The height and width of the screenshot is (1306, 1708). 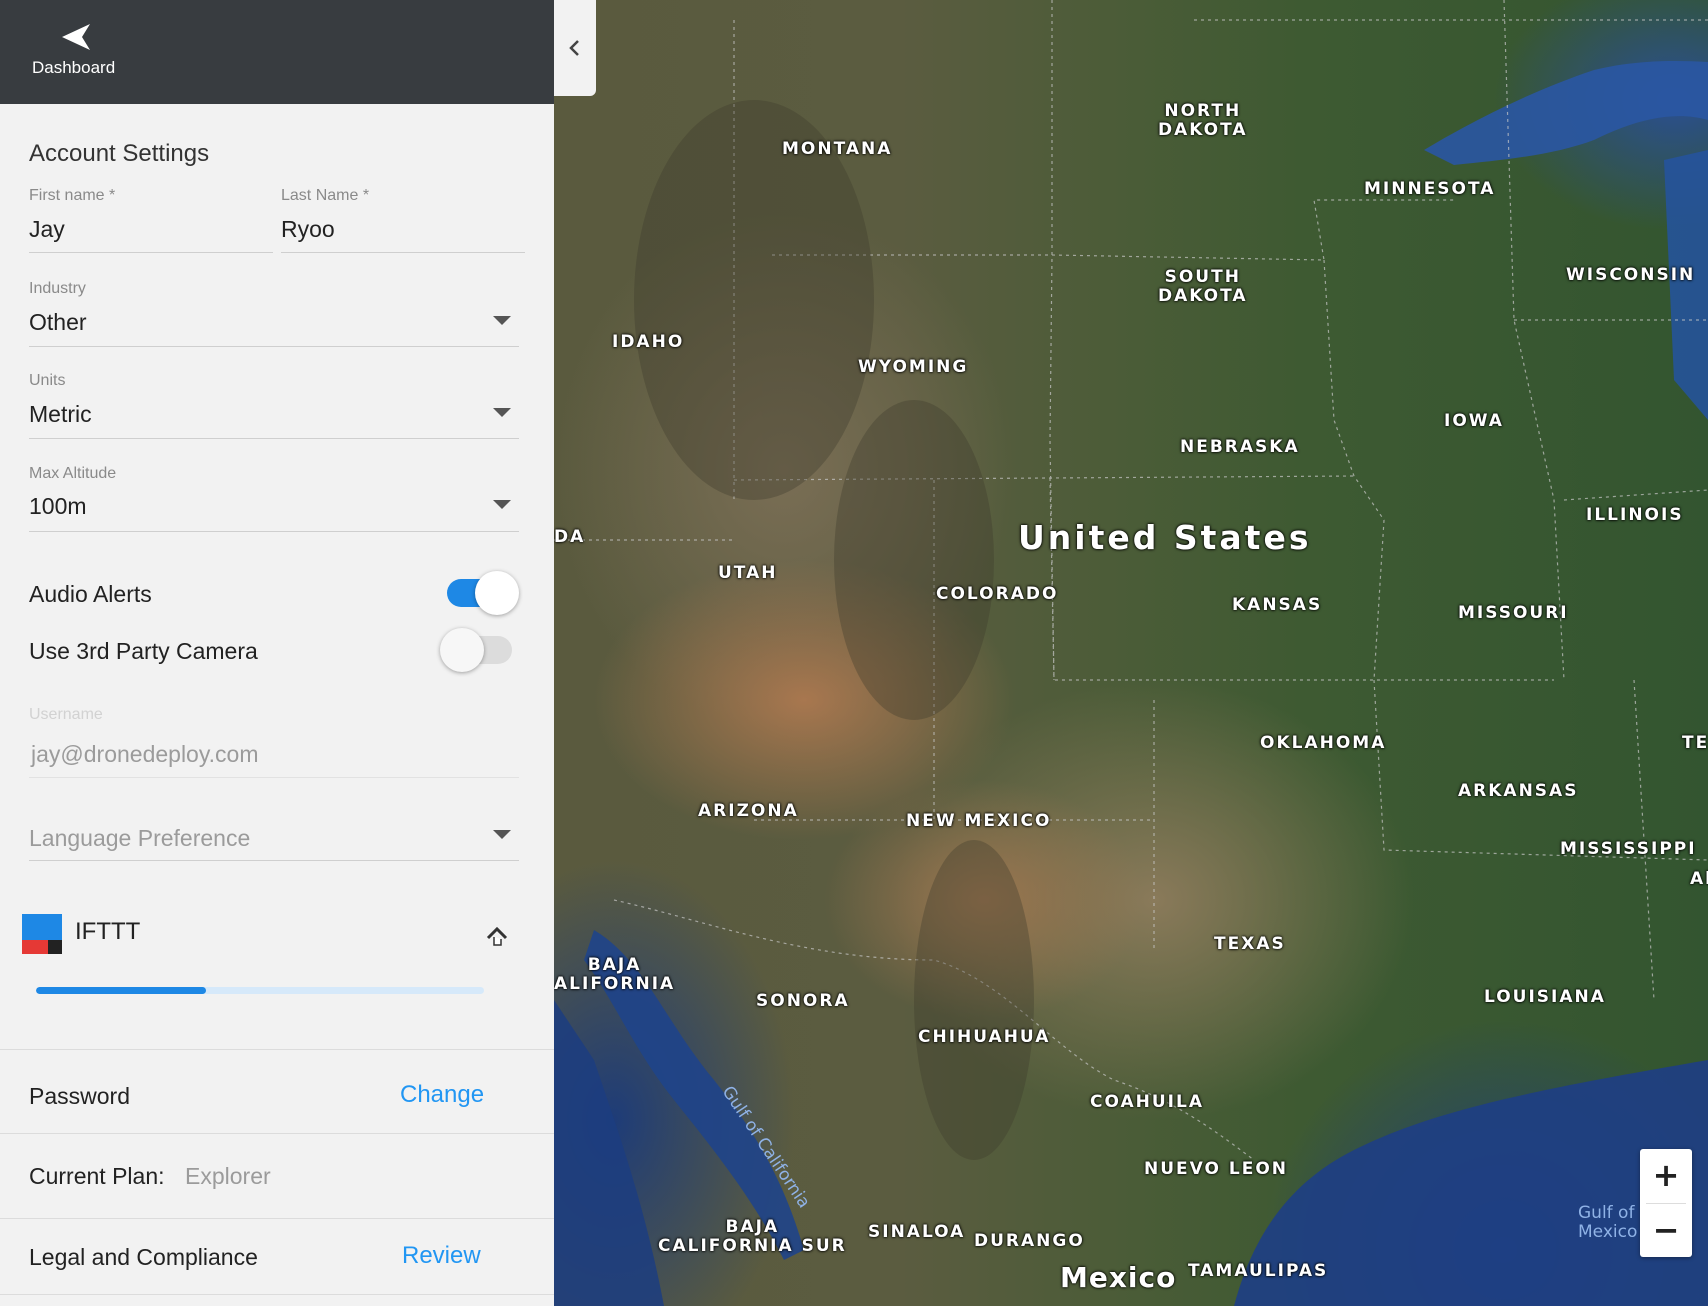 What do you see at coordinates (1258, 1271) in the screenshot?
I see `map-label-tamaulipas: TAMAULIPAS` at bounding box center [1258, 1271].